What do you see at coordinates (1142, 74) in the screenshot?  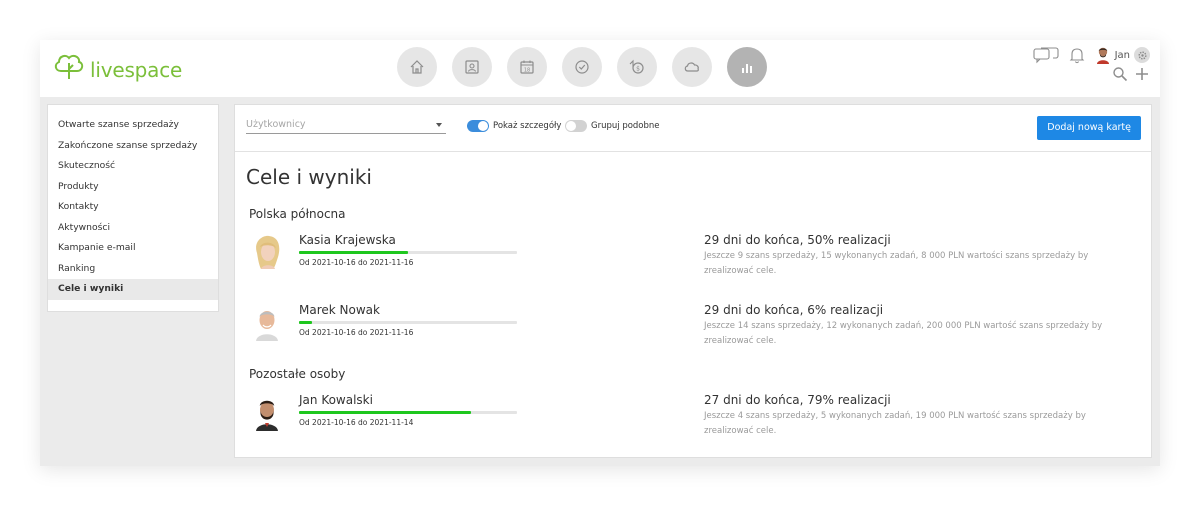 I see `plus-icon` at bounding box center [1142, 74].